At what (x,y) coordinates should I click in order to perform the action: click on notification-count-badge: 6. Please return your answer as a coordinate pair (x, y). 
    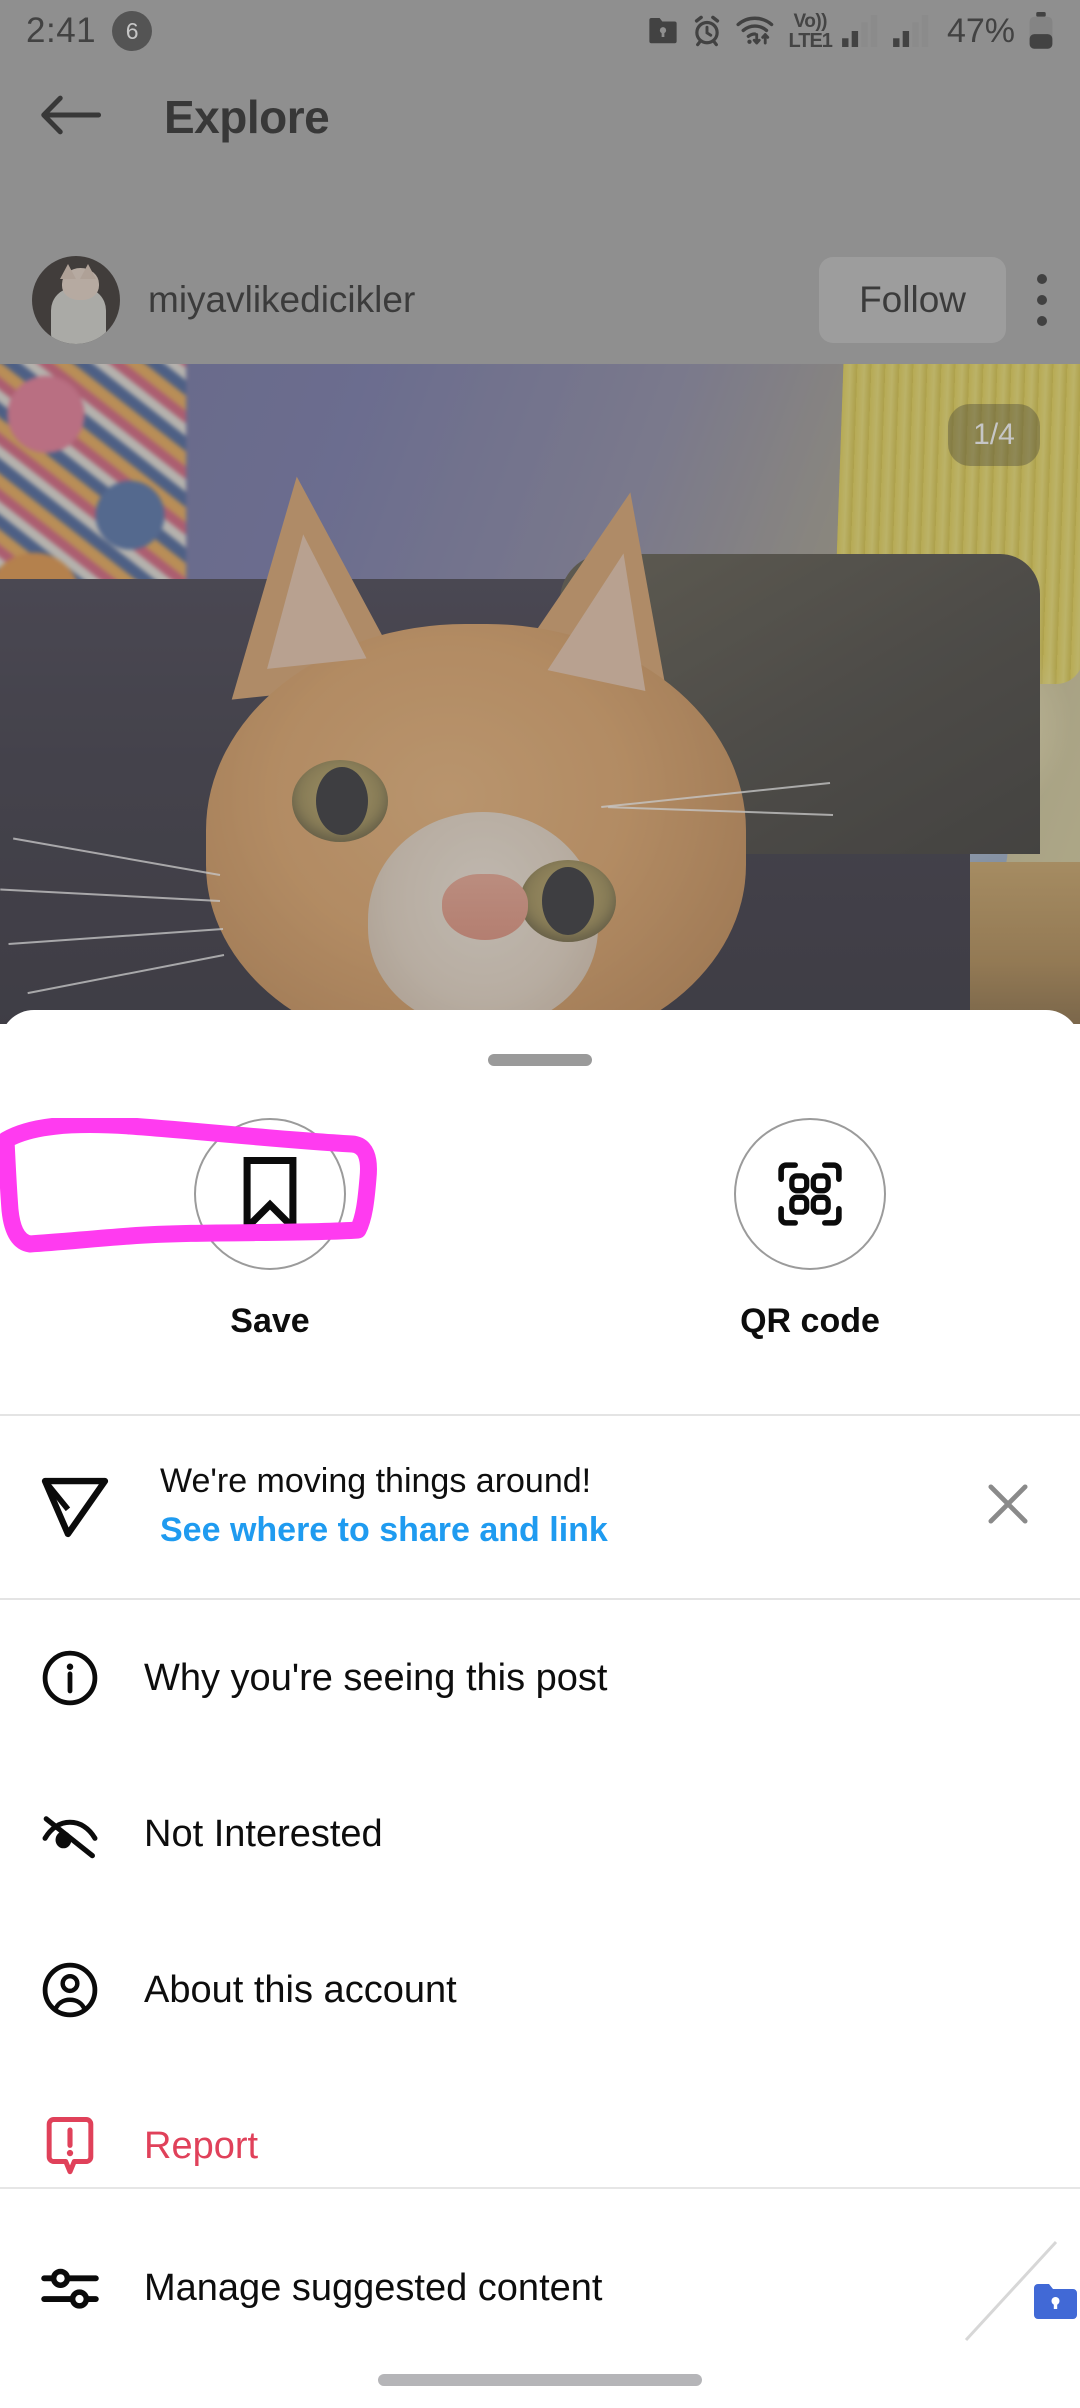
    Looking at the image, I should click on (132, 31).